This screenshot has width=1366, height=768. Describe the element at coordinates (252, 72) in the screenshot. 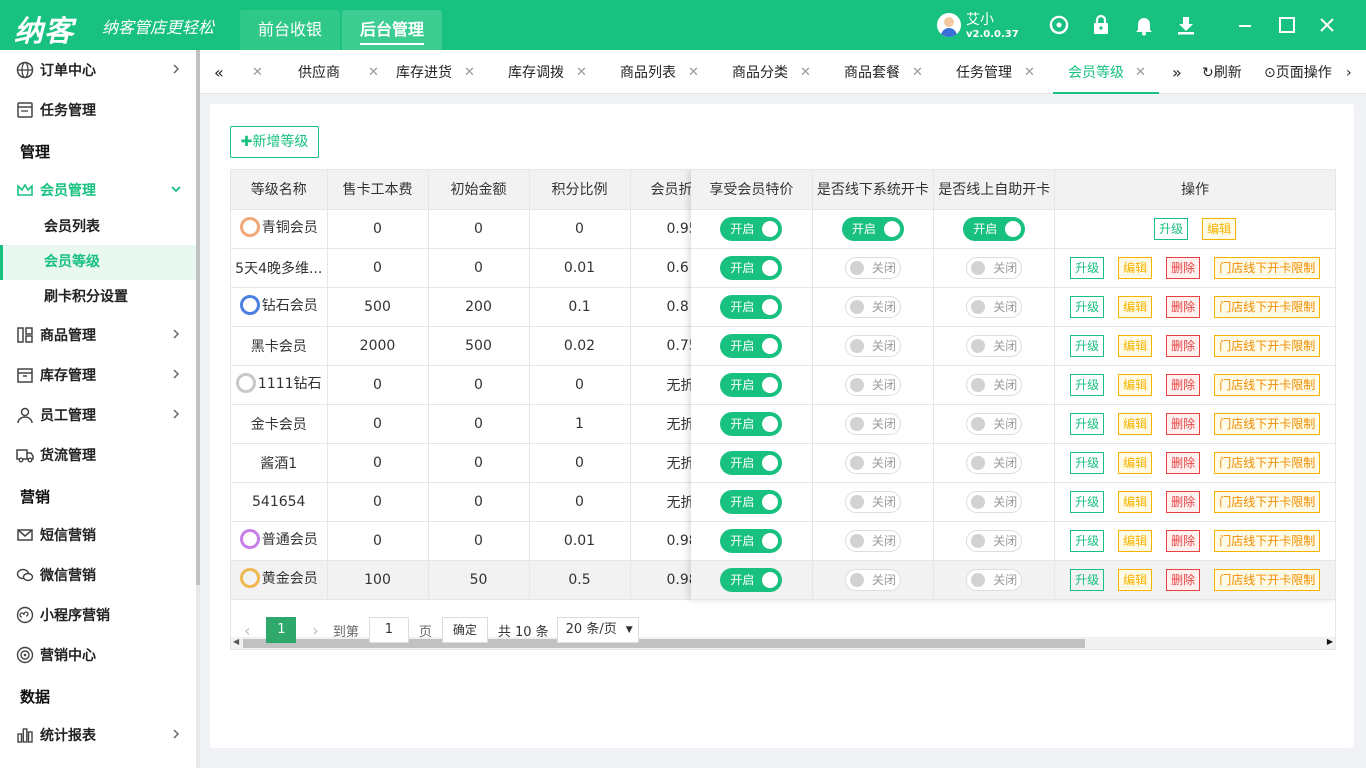

I see `tab-close-hidden: ✕` at that location.